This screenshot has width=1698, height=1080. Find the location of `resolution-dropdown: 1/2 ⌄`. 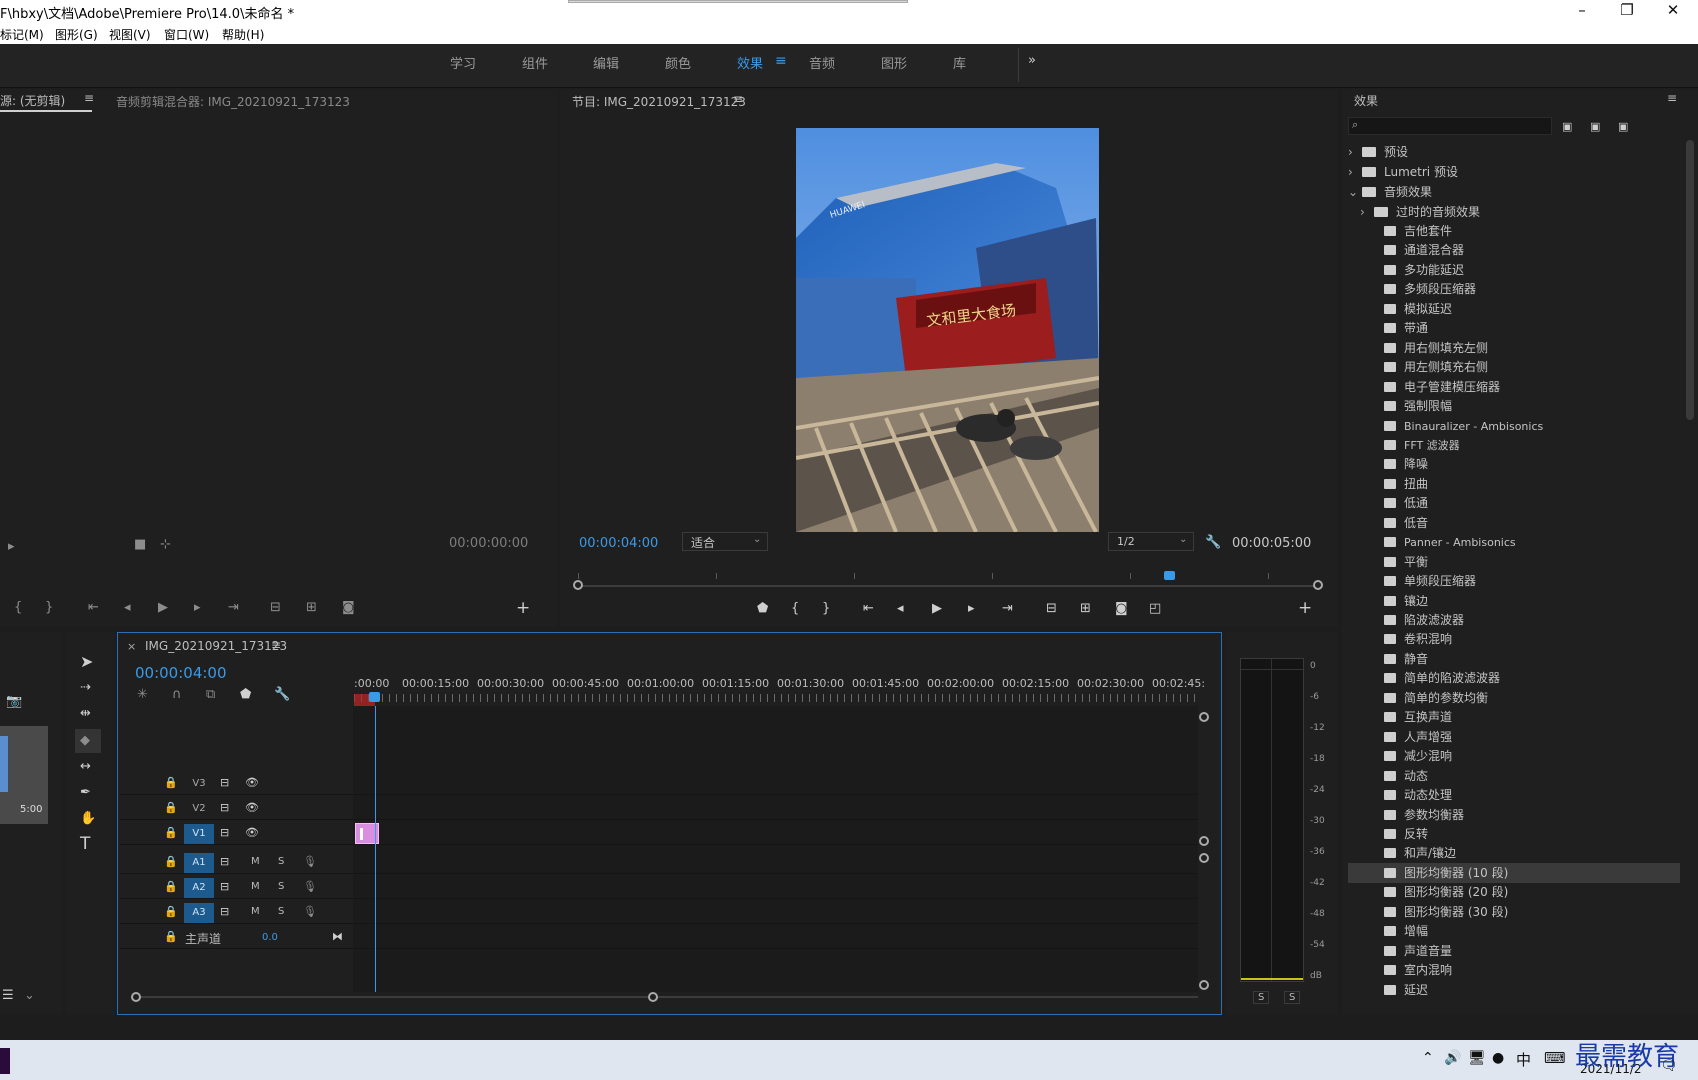

resolution-dropdown: 1/2 ⌄ is located at coordinates (1151, 541).